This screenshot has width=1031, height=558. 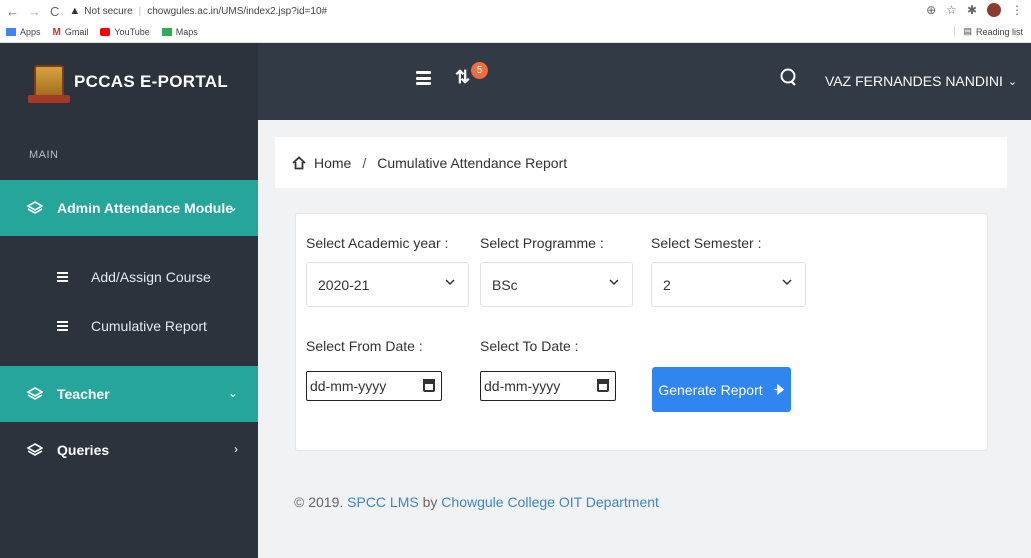 I want to click on menu-icon: ⋮, so click(x=1017, y=10).